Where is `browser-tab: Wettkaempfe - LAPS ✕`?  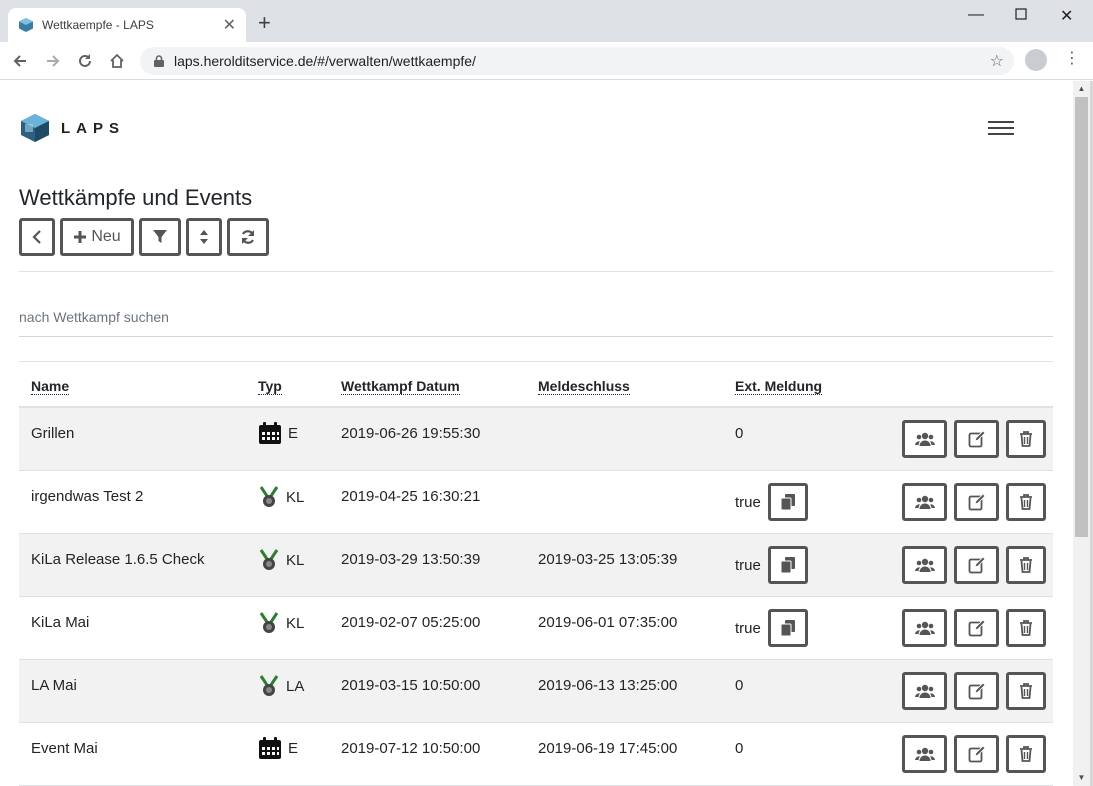
browser-tab: Wettkaempfe - LAPS ✕ is located at coordinates (127, 25).